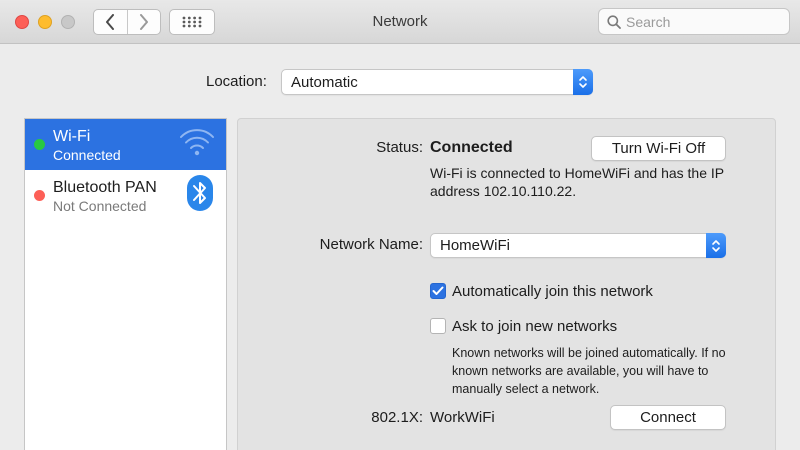 This screenshot has width=800, height=450. I want to click on chevron-left-icon, so click(110, 22).